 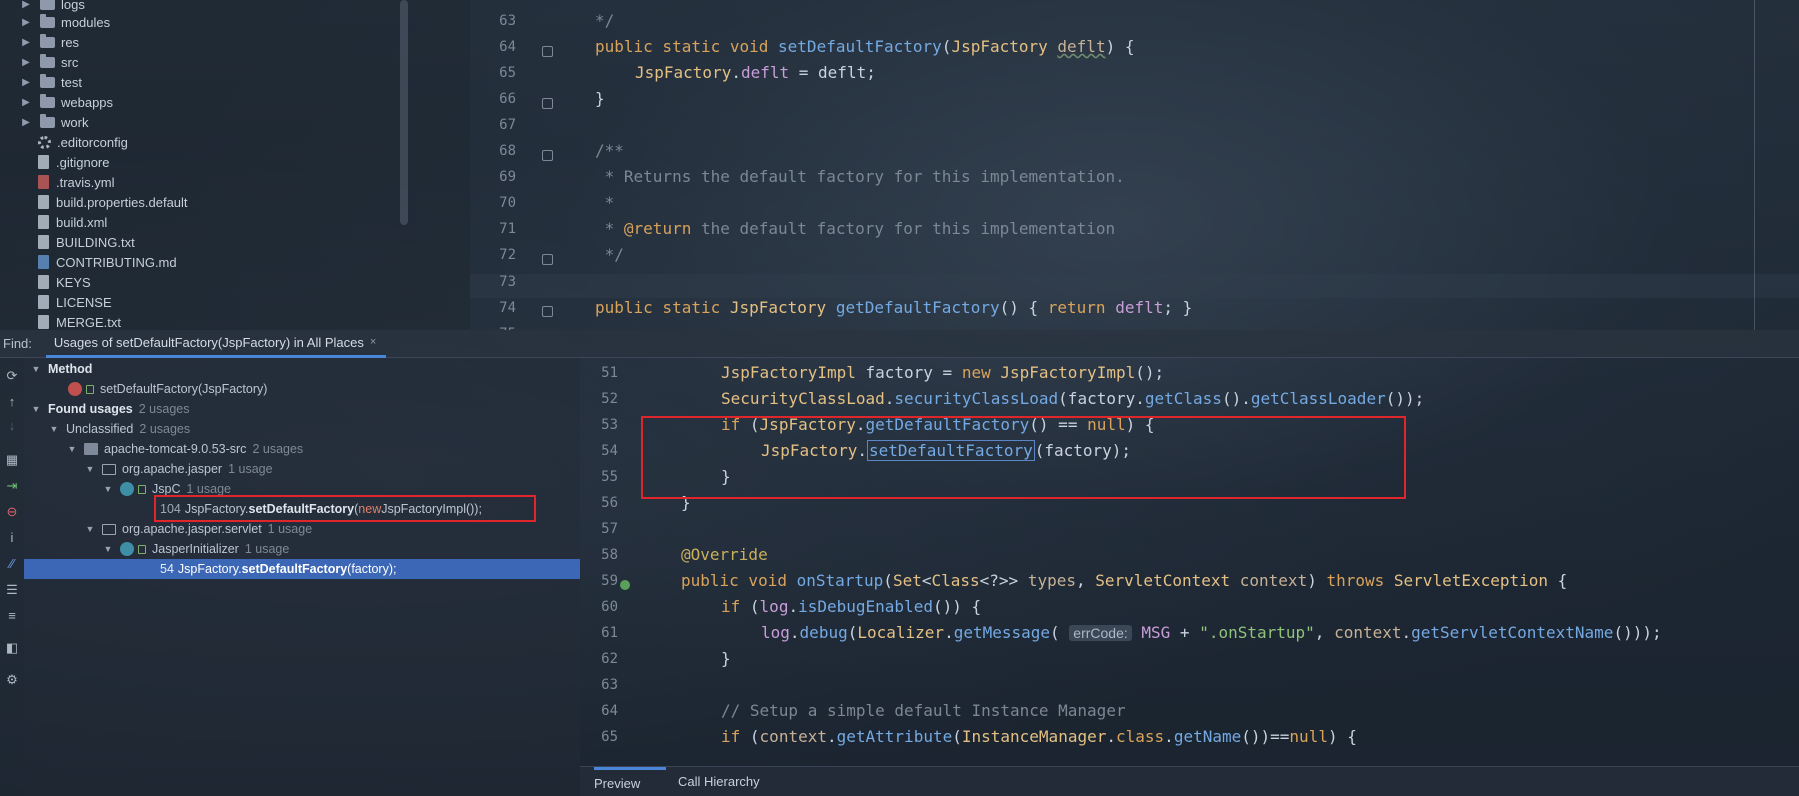 What do you see at coordinates (507, 255) in the screenshot?
I see `line-number: 72` at bounding box center [507, 255].